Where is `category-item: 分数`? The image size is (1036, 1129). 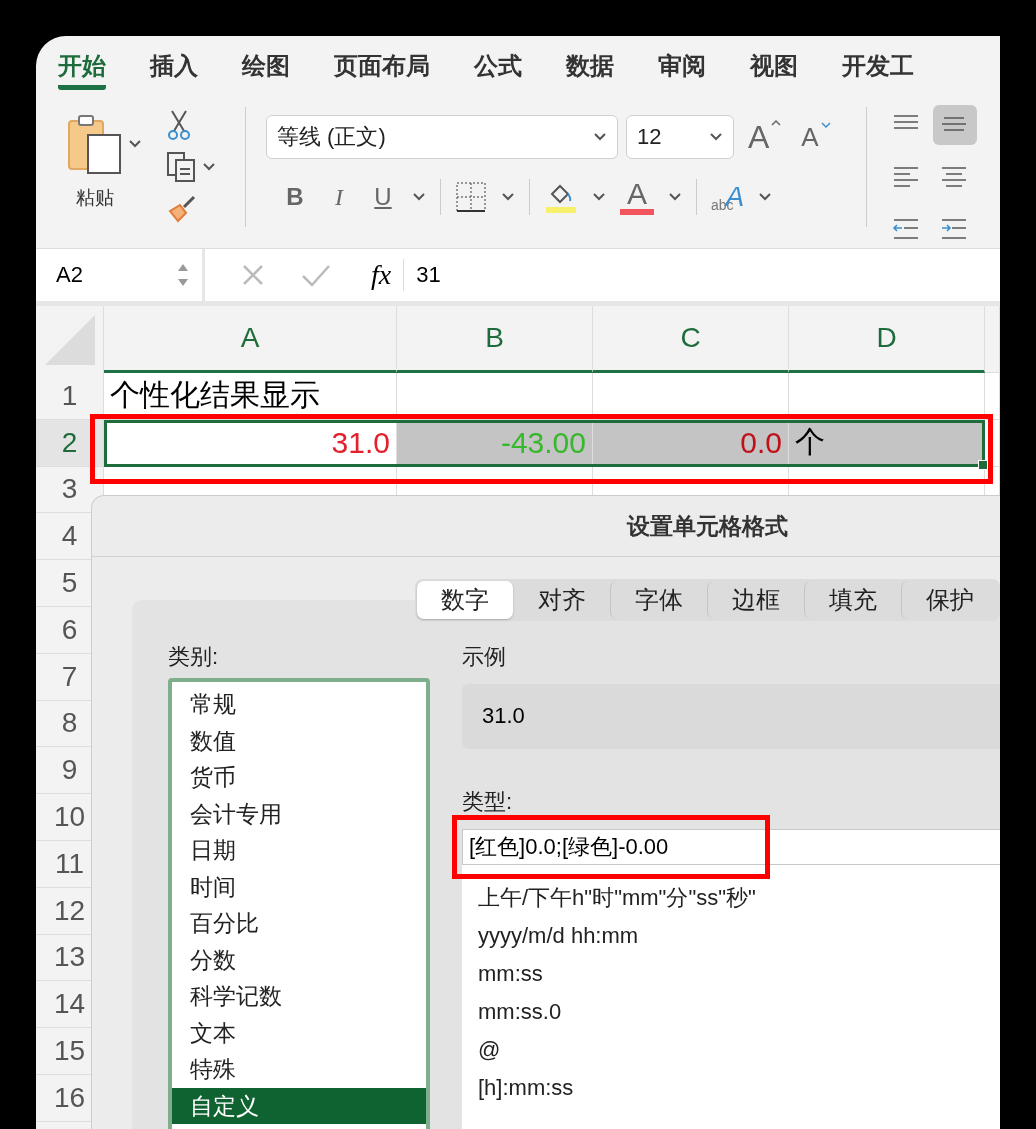 category-item: 分数 is located at coordinates (299, 959).